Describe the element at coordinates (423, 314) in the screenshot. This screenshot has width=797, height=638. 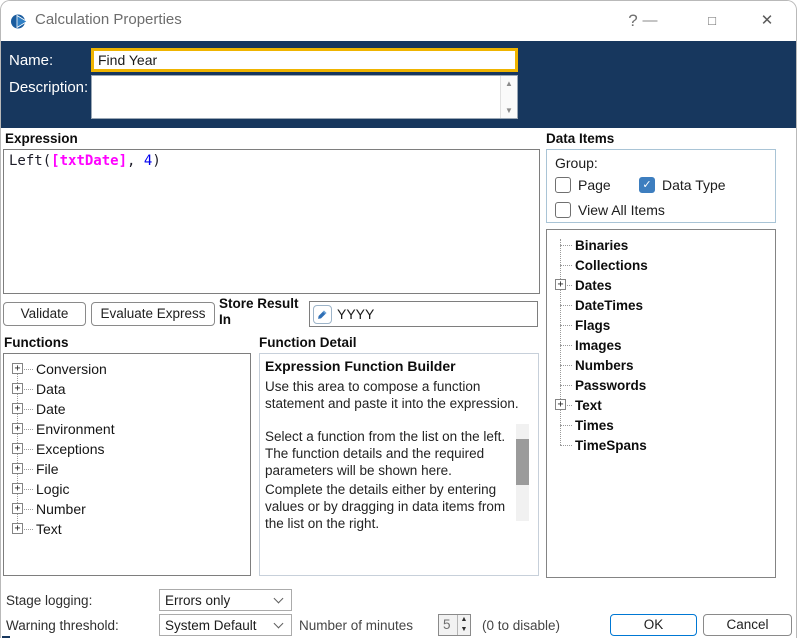
I see `store-result-field: YYYY` at that location.